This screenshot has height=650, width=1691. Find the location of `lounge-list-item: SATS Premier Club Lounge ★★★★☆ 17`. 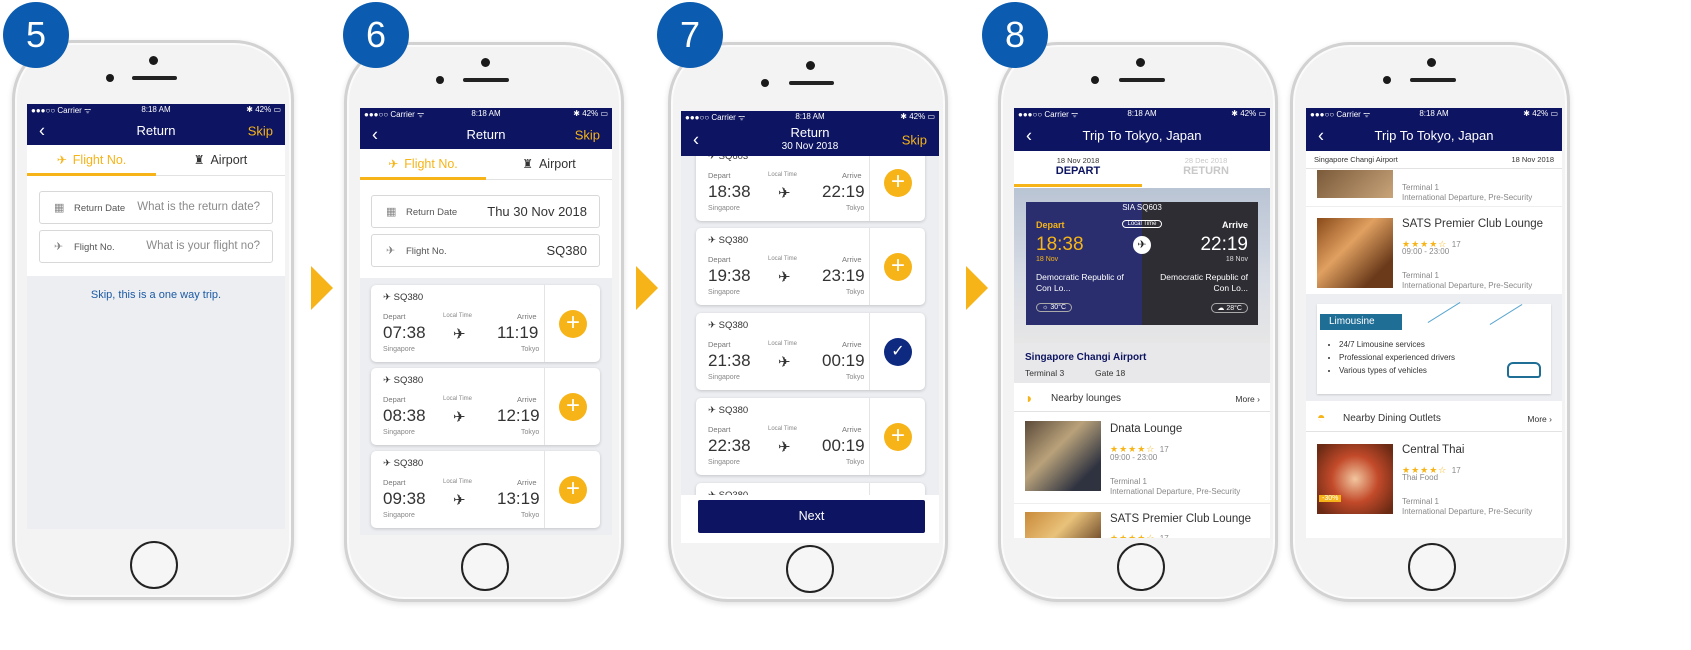

lounge-list-item: SATS Premier Club Lounge ★★★★☆ 17 is located at coordinates (1142, 520).